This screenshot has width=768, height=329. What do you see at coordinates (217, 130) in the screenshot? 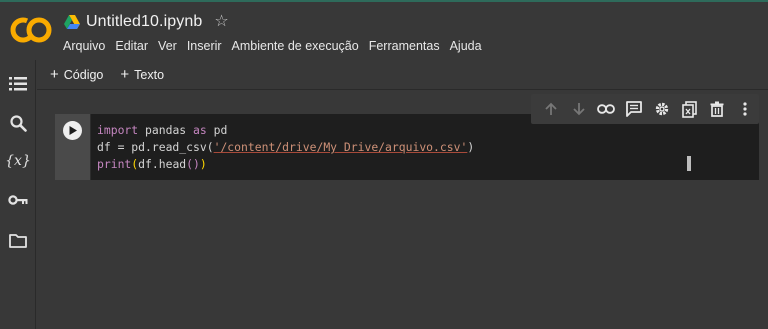
I see `code-token: pd` at bounding box center [217, 130].